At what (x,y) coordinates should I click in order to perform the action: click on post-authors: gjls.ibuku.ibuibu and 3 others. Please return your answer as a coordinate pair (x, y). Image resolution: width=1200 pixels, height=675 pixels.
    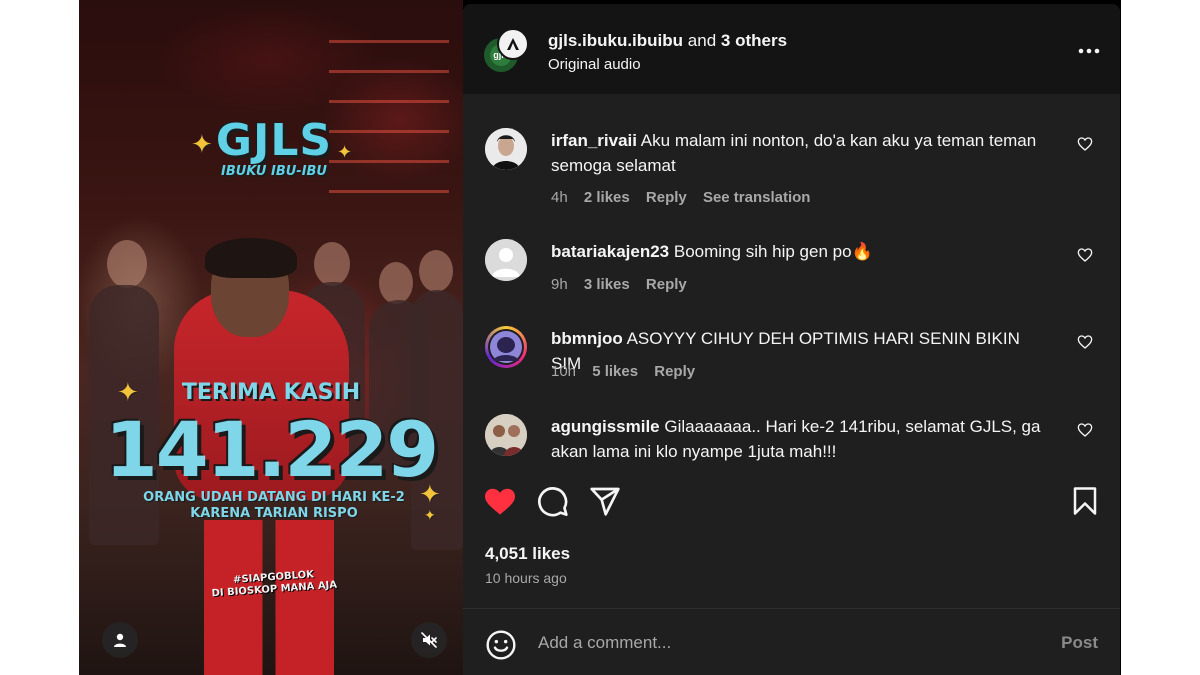
    Looking at the image, I should click on (667, 41).